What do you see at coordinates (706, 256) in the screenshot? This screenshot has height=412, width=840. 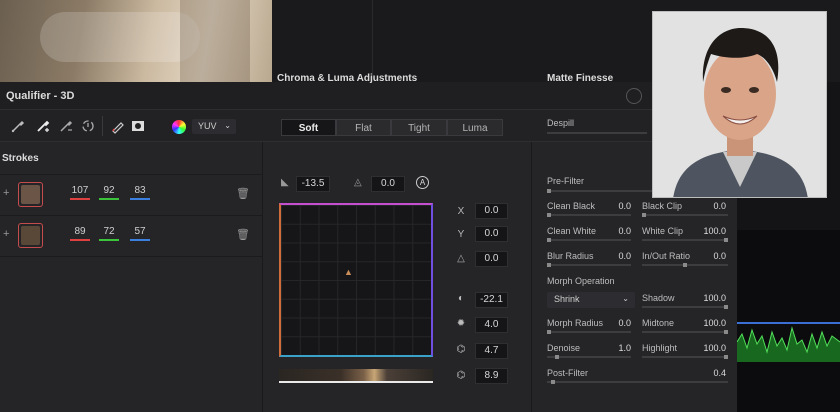 I see `in-out-ratio-value: 0.0` at bounding box center [706, 256].